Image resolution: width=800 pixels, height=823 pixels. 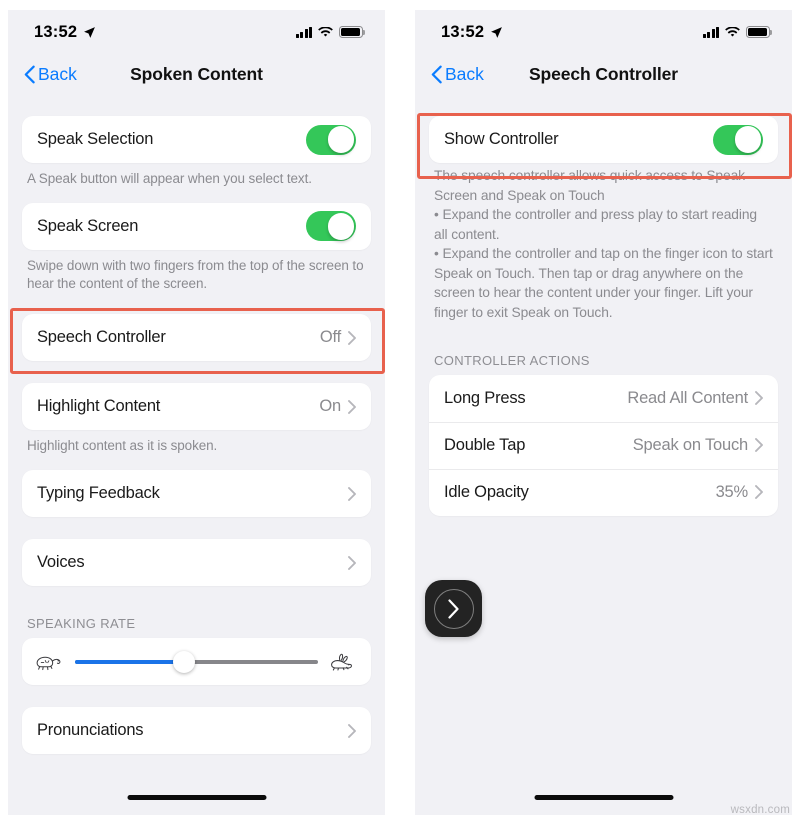 I want to click on speak-selection-row: Speak Selection, so click(x=196, y=139).